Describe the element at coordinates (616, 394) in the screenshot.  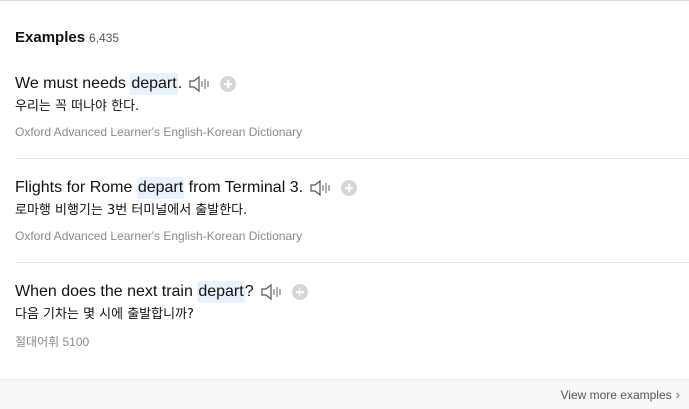
I see `view-more-label: View more examples` at that location.